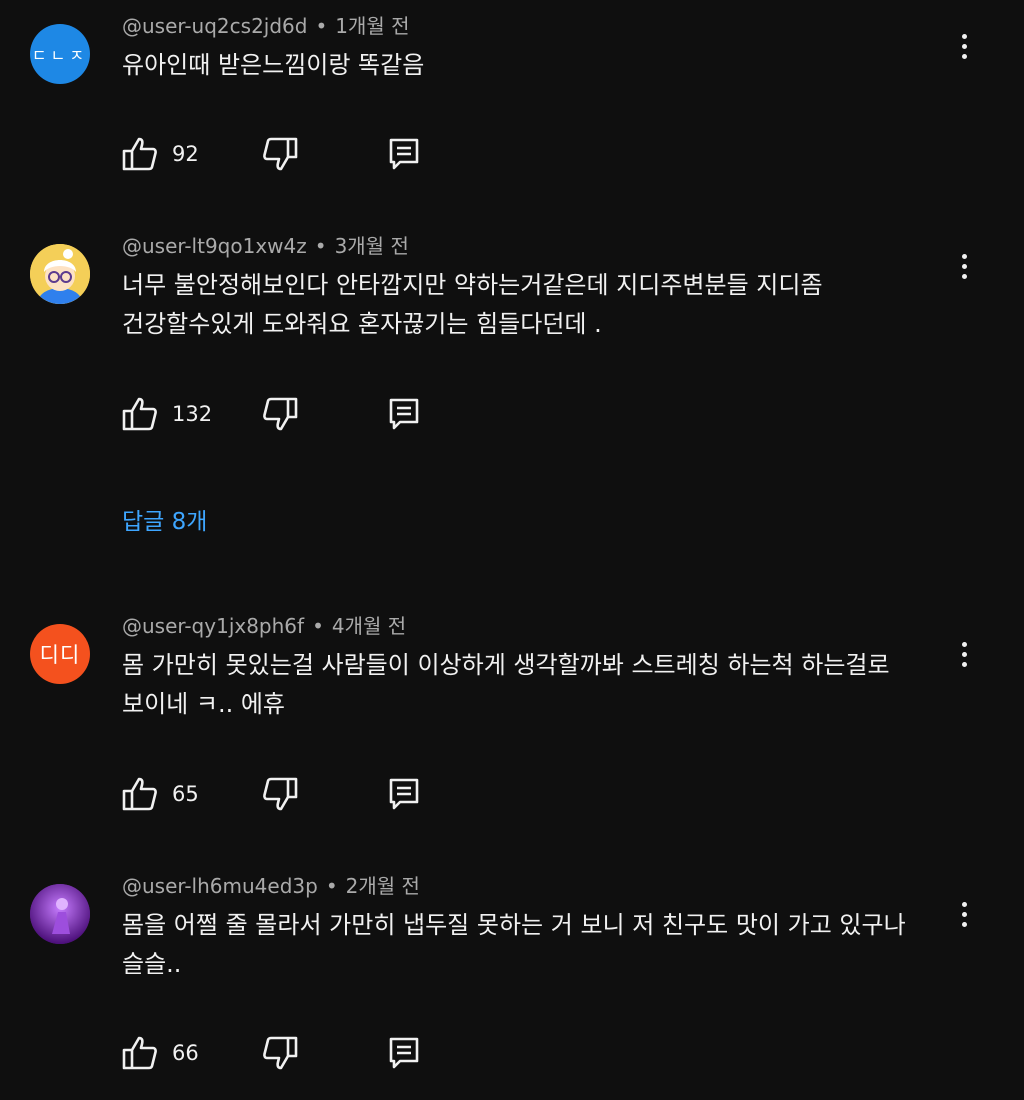 The image size is (1024, 1100). I want to click on comment-text: 유아인때 받은느낌이랑 똑같음, so click(537, 65).